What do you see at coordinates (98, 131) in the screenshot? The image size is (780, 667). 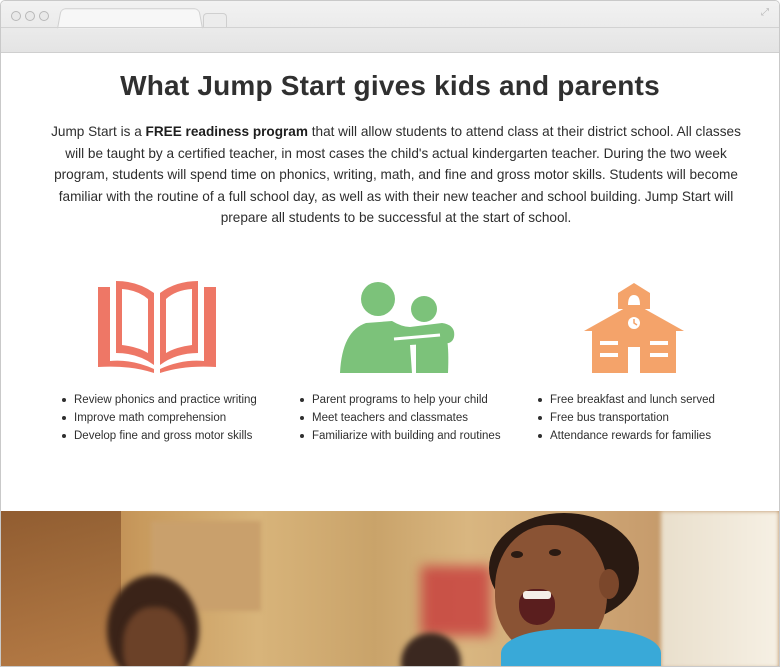 I see `intro-text-start: Jump Start is a` at bounding box center [98, 131].